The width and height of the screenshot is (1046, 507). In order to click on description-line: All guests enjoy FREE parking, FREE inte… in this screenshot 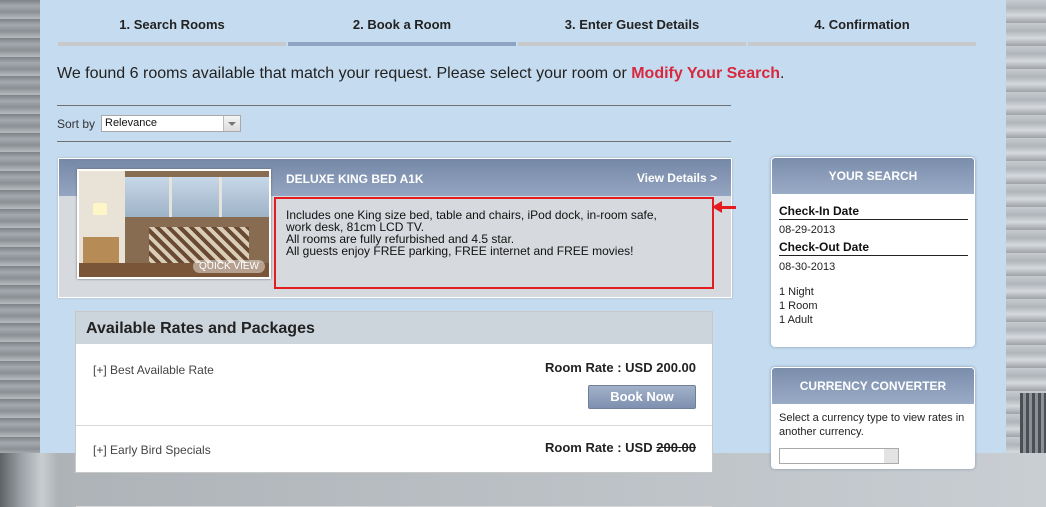, I will do `click(460, 251)`.